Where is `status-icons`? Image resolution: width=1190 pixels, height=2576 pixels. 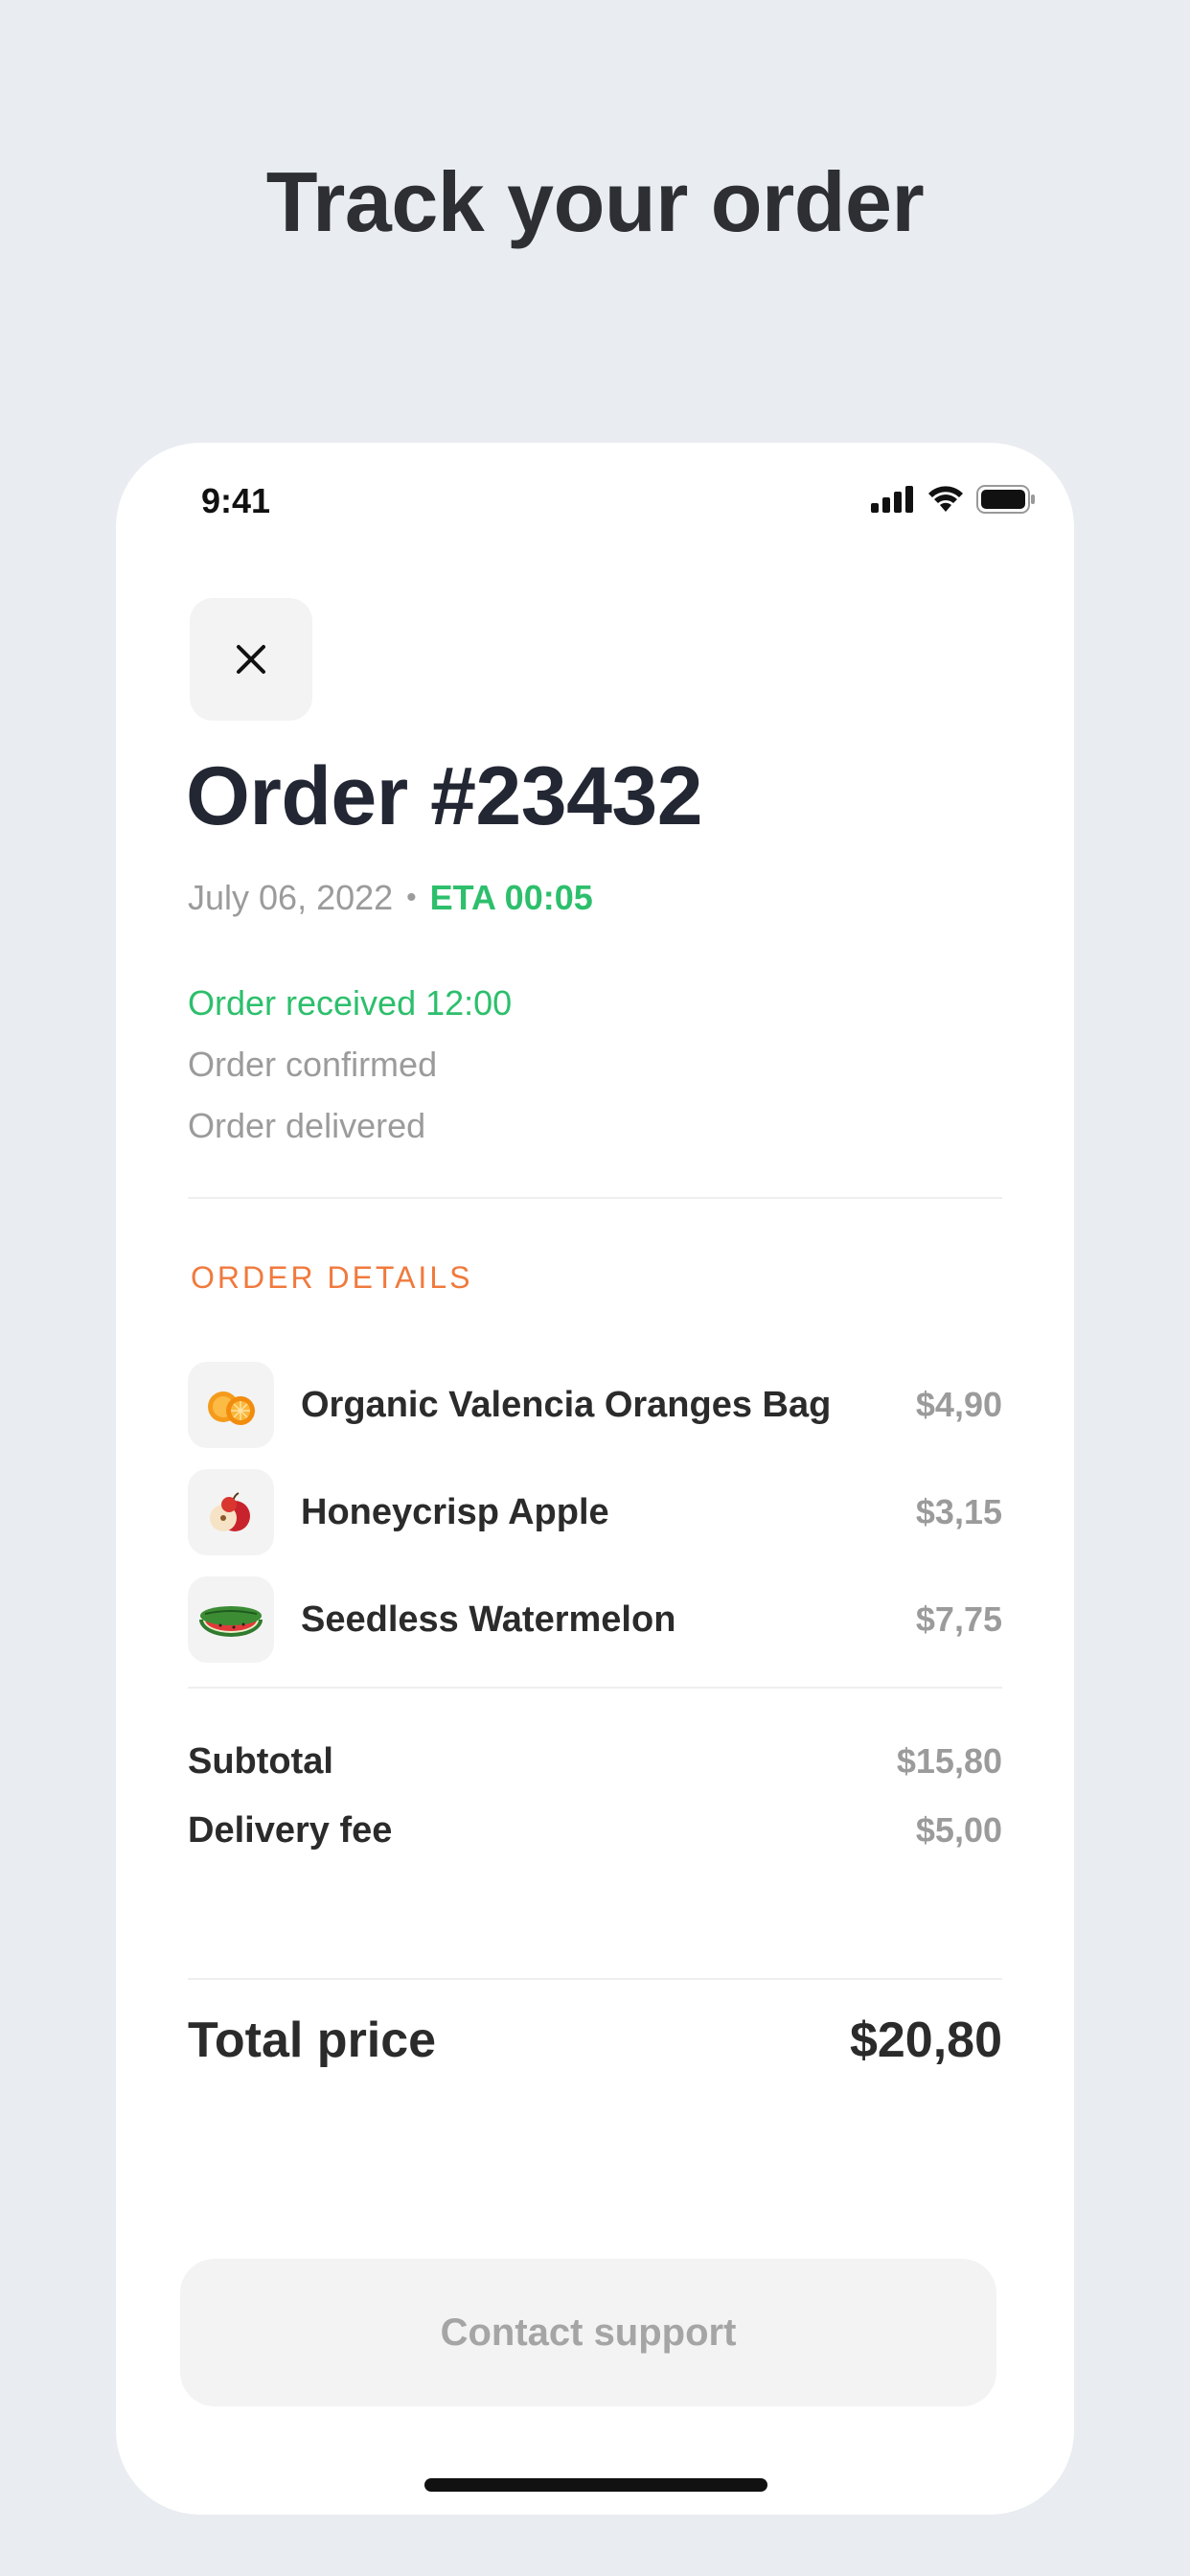 status-icons is located at coordinates (953, 499).